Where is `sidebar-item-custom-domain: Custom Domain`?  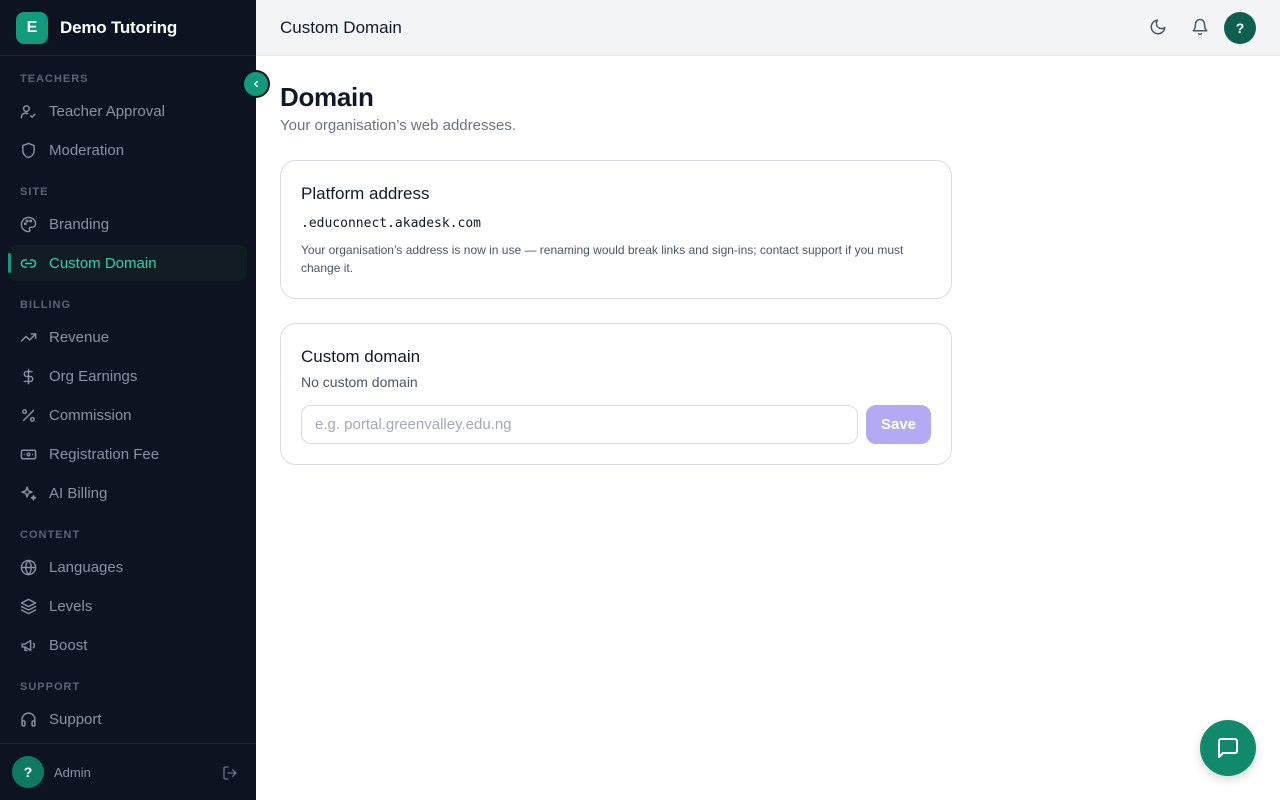 sidebar-item-custom-domain: Custom Domain is located at coordinates (127, 263).